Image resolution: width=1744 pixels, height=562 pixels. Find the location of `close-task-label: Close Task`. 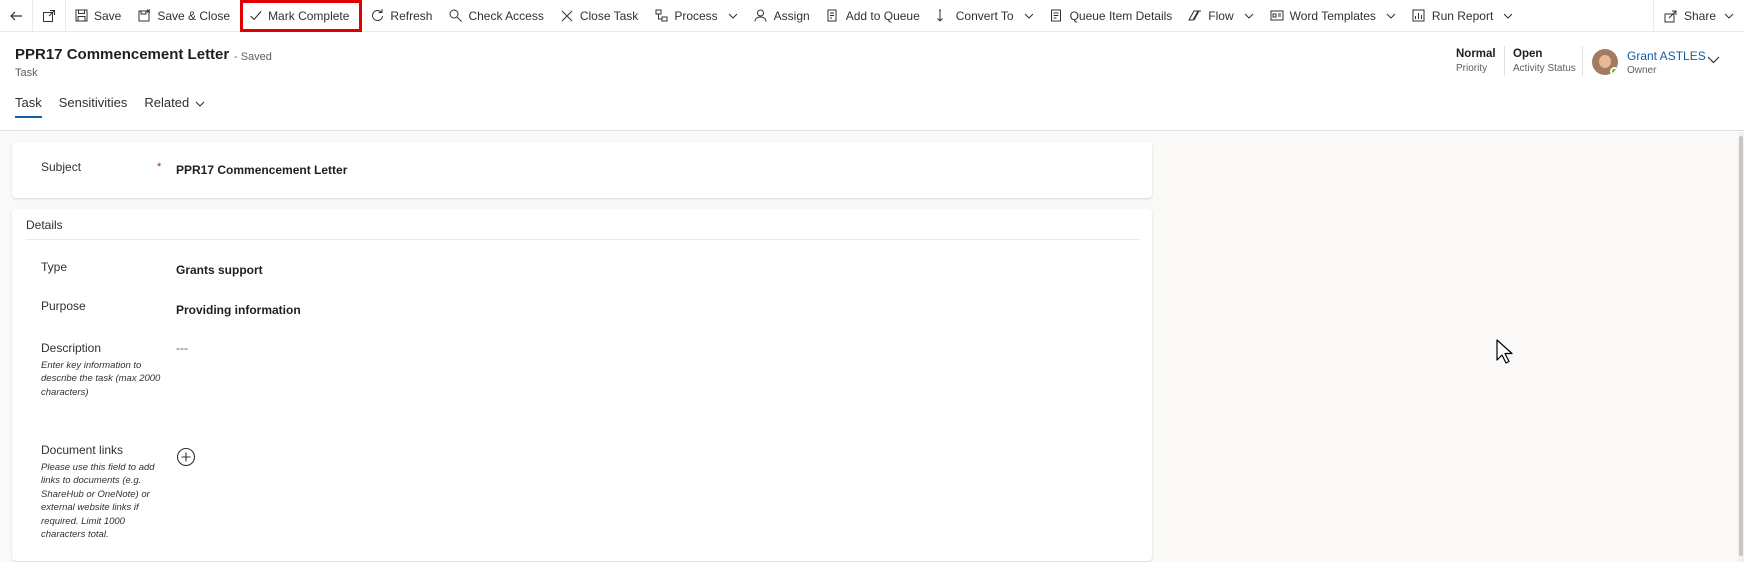

close-task-label: Close Task is located at coordinates (609, 15).